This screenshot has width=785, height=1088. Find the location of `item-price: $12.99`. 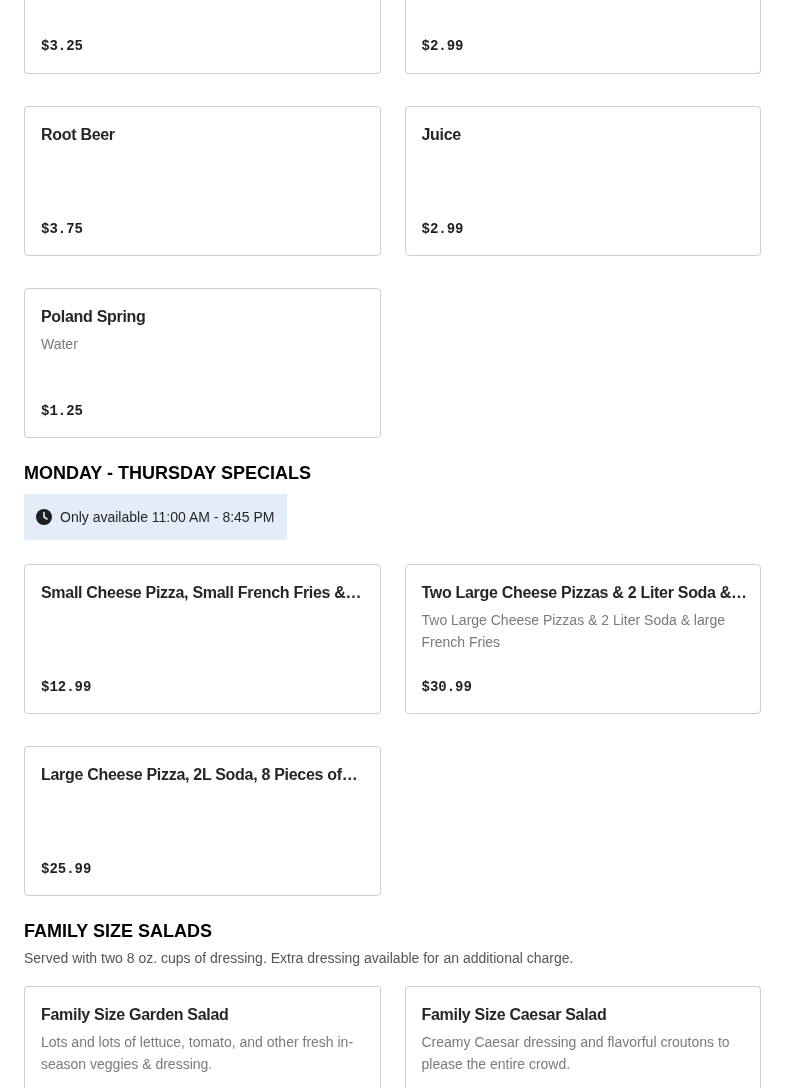

item-price: $12.99 is located at coordinates (67, 687).